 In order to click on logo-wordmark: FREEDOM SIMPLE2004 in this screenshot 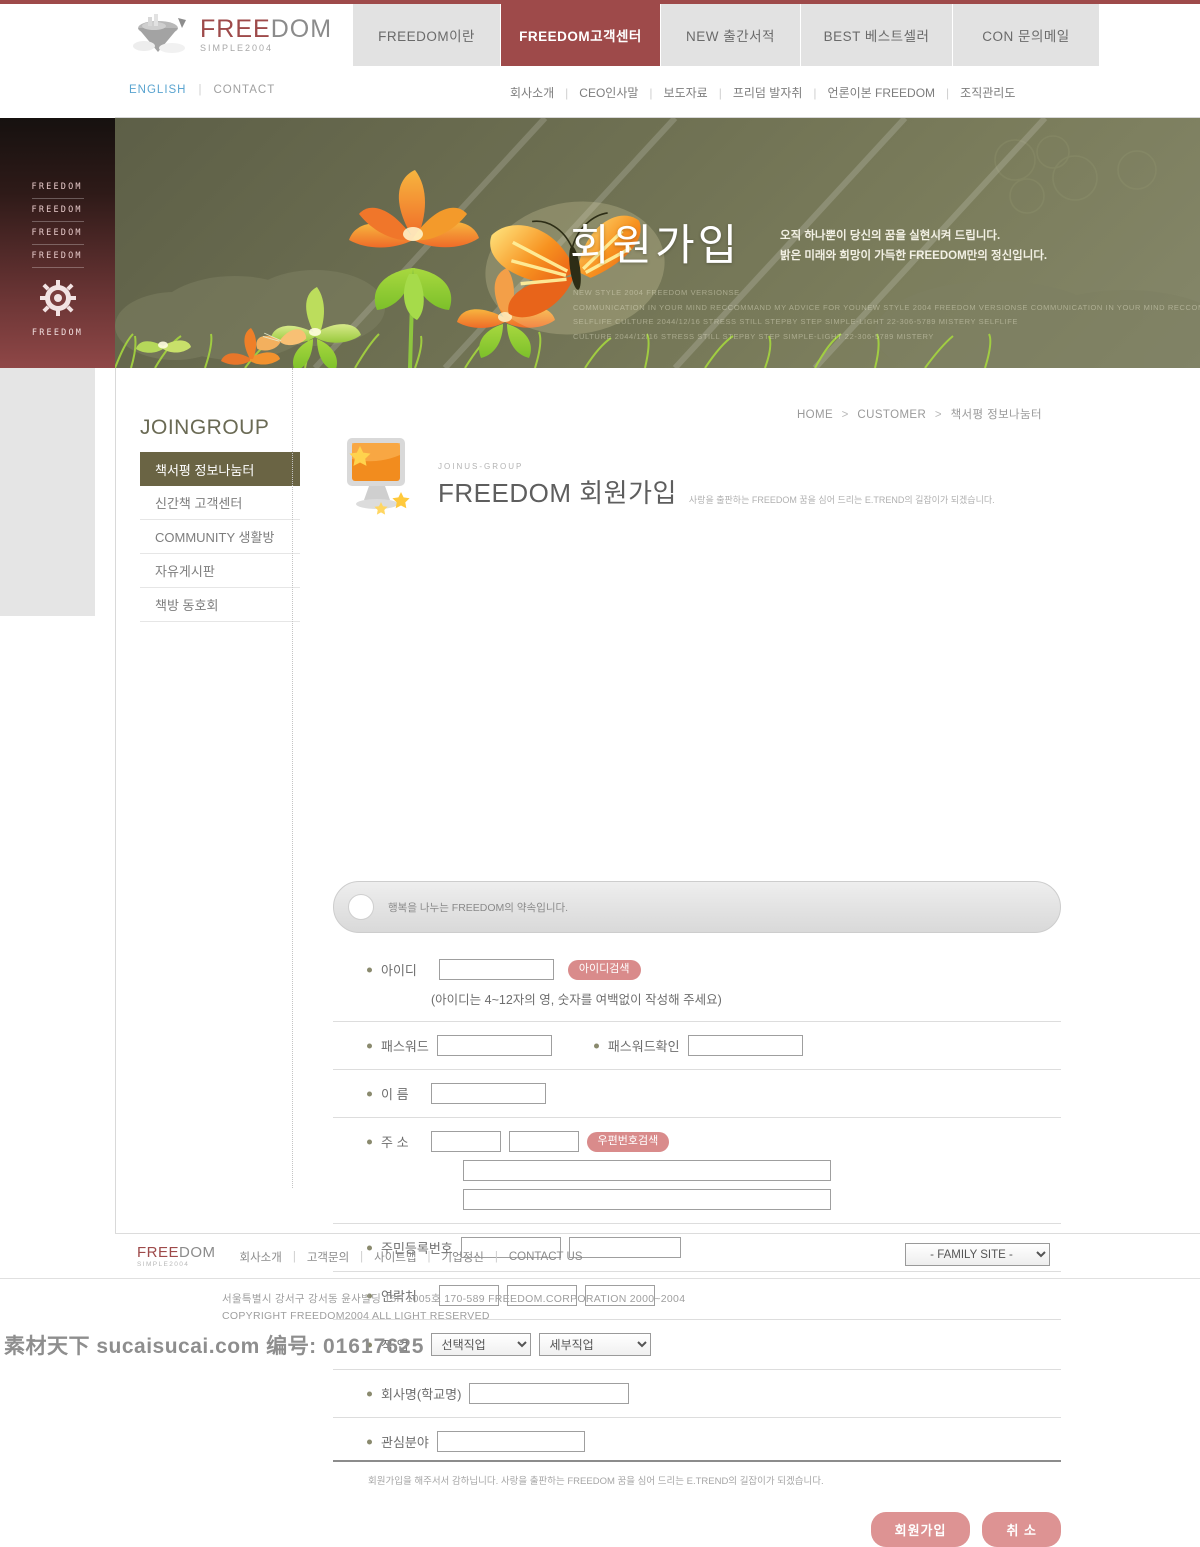, I will do `click(266, 35)`.